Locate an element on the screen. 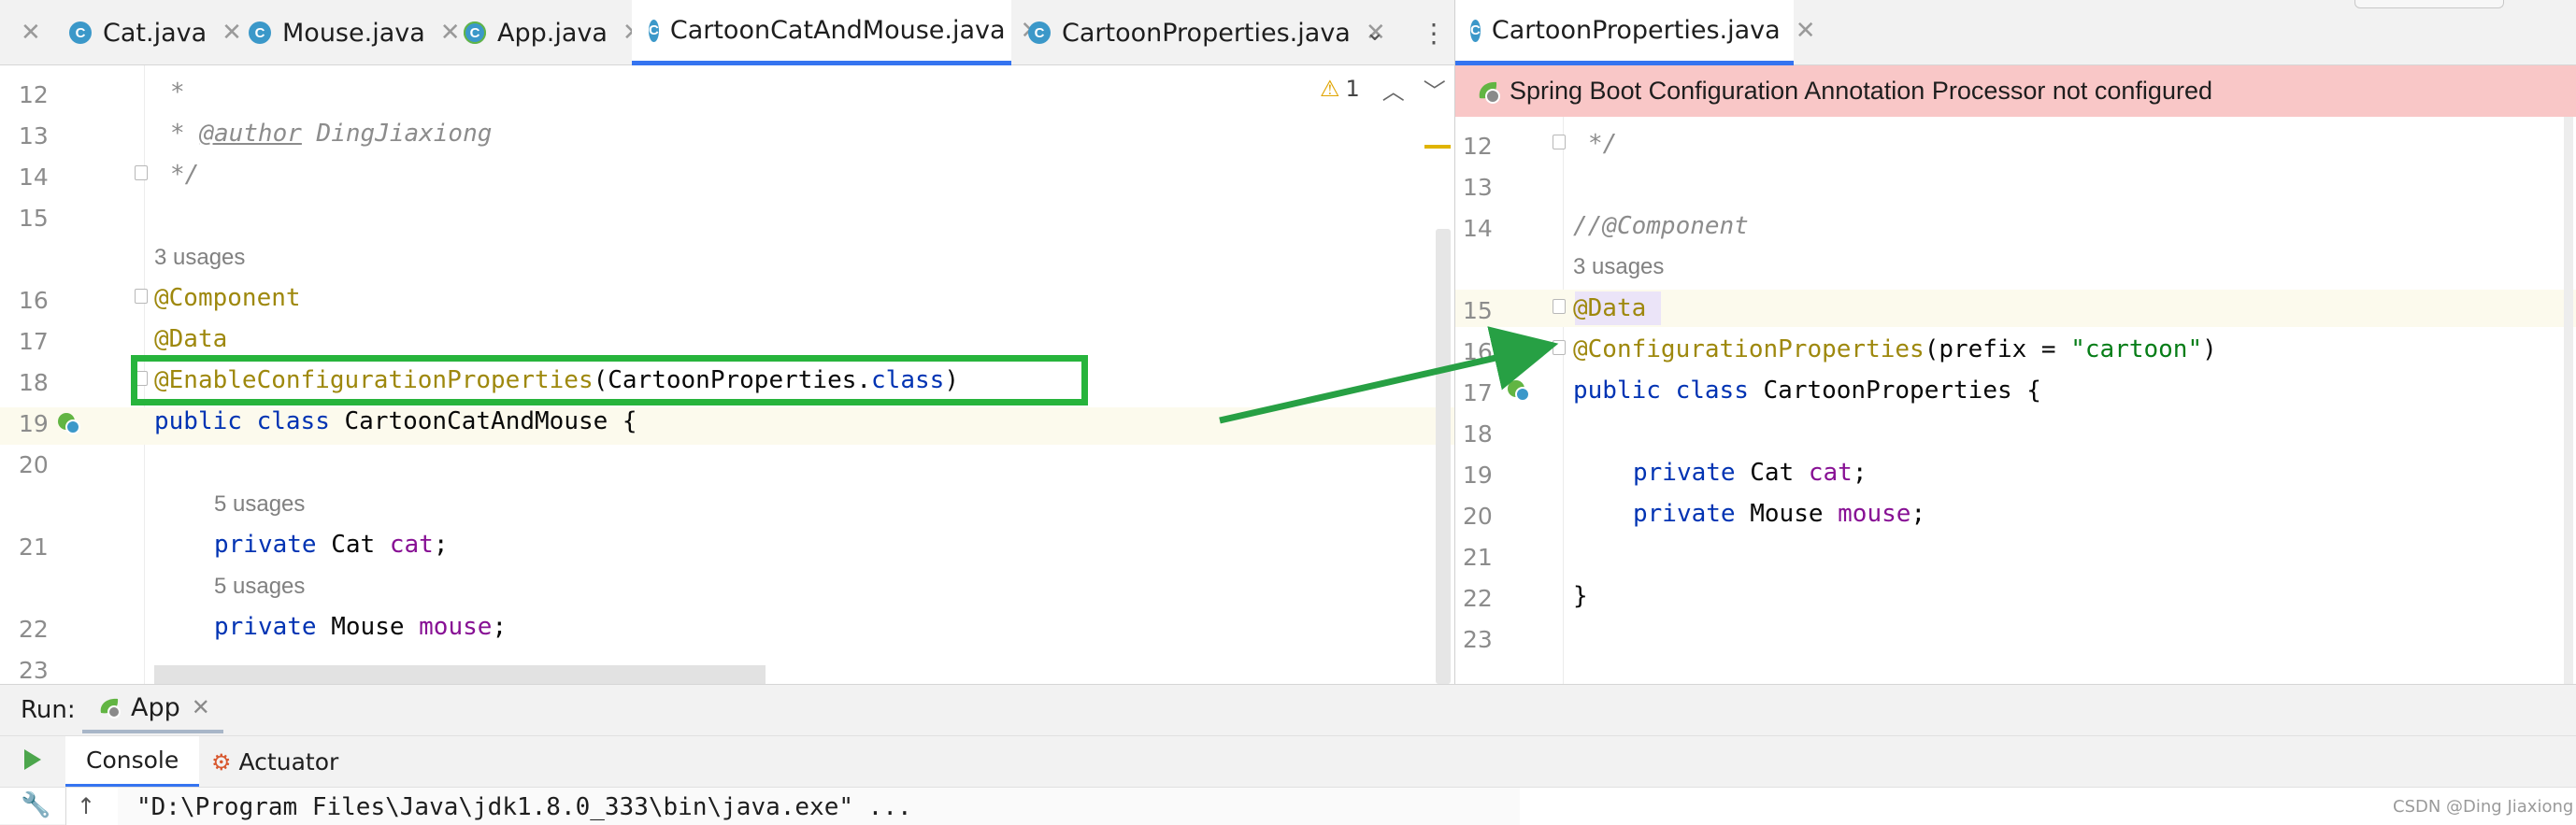 Image resolution: width=2576 pixels, height=825 pixels. run-label: Run: is located at coordinates (48, 710).